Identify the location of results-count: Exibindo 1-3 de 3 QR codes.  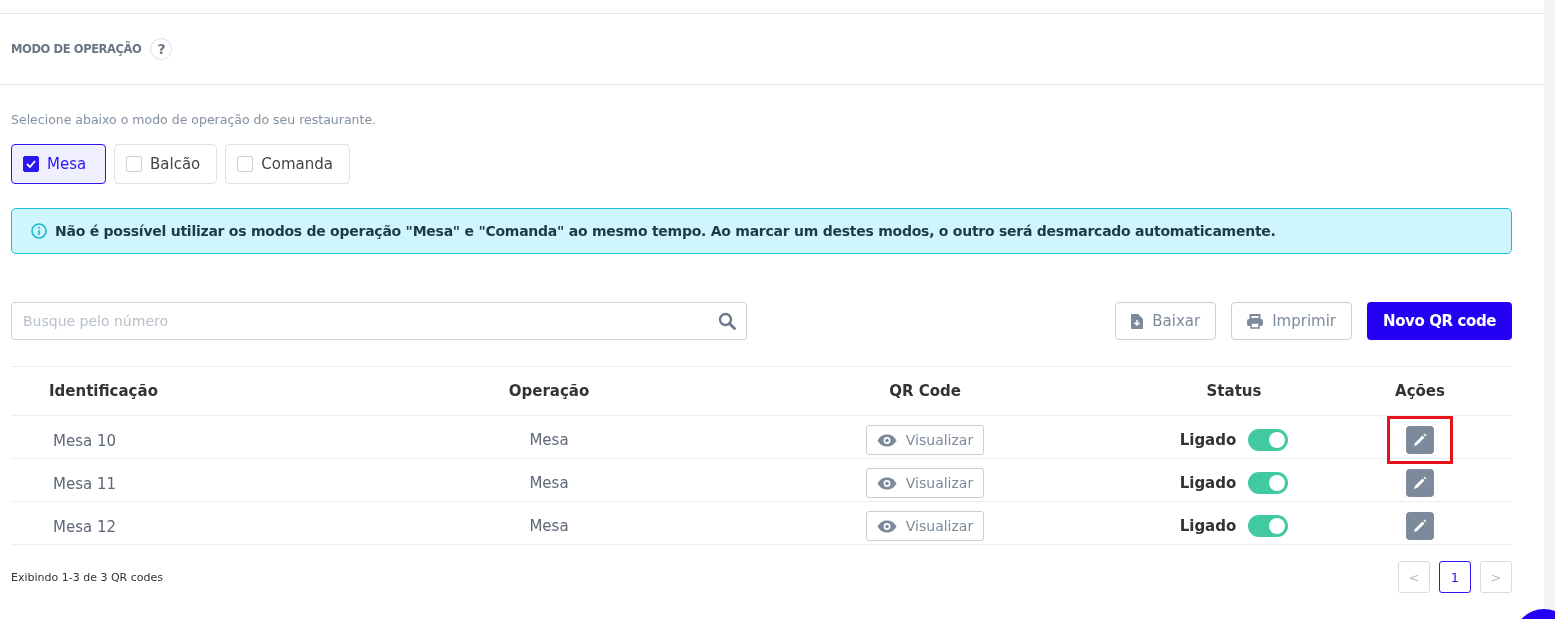
(87, 577).